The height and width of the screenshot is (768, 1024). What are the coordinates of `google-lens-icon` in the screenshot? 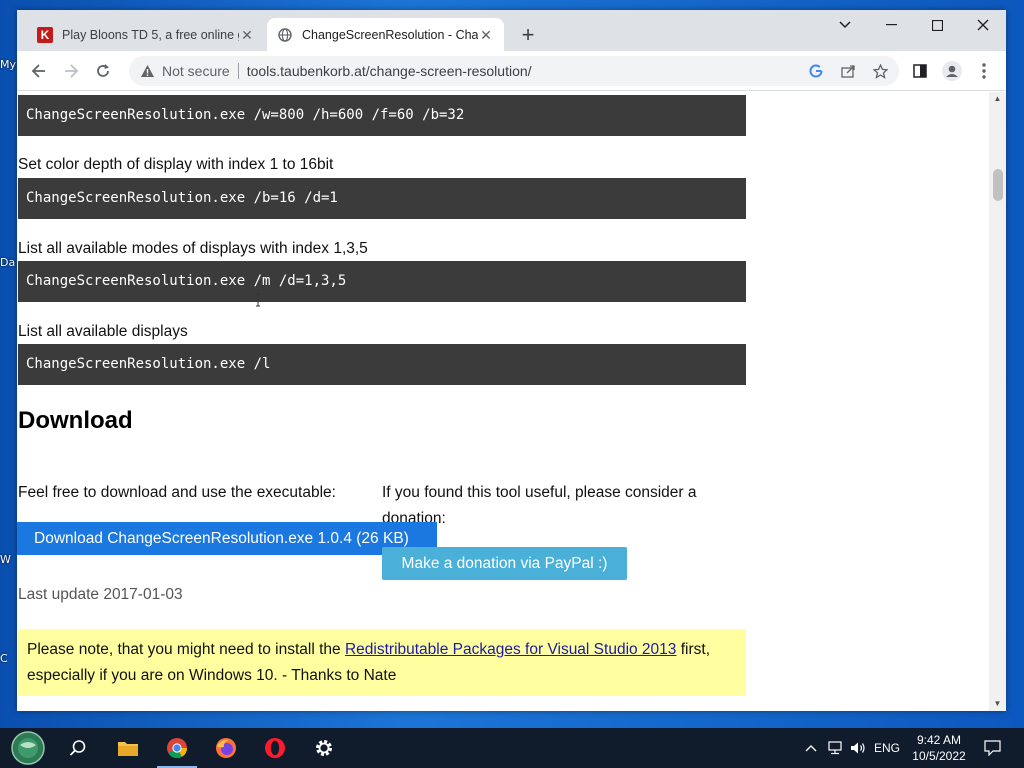 It's located at (816, 71).